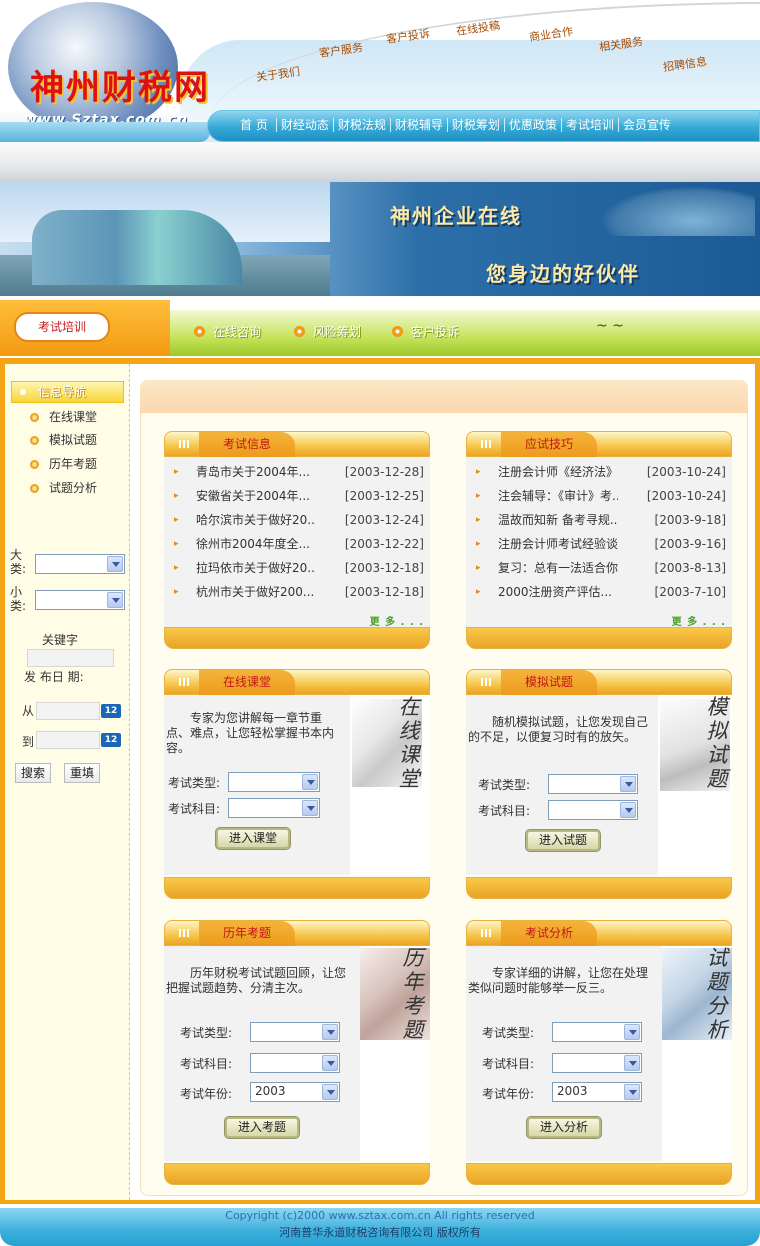  What do you see at coordinates (63, 487) in the screenshot?
I see `sidebar-item-analysis: 试题分析` at bounding box center [63, 487].